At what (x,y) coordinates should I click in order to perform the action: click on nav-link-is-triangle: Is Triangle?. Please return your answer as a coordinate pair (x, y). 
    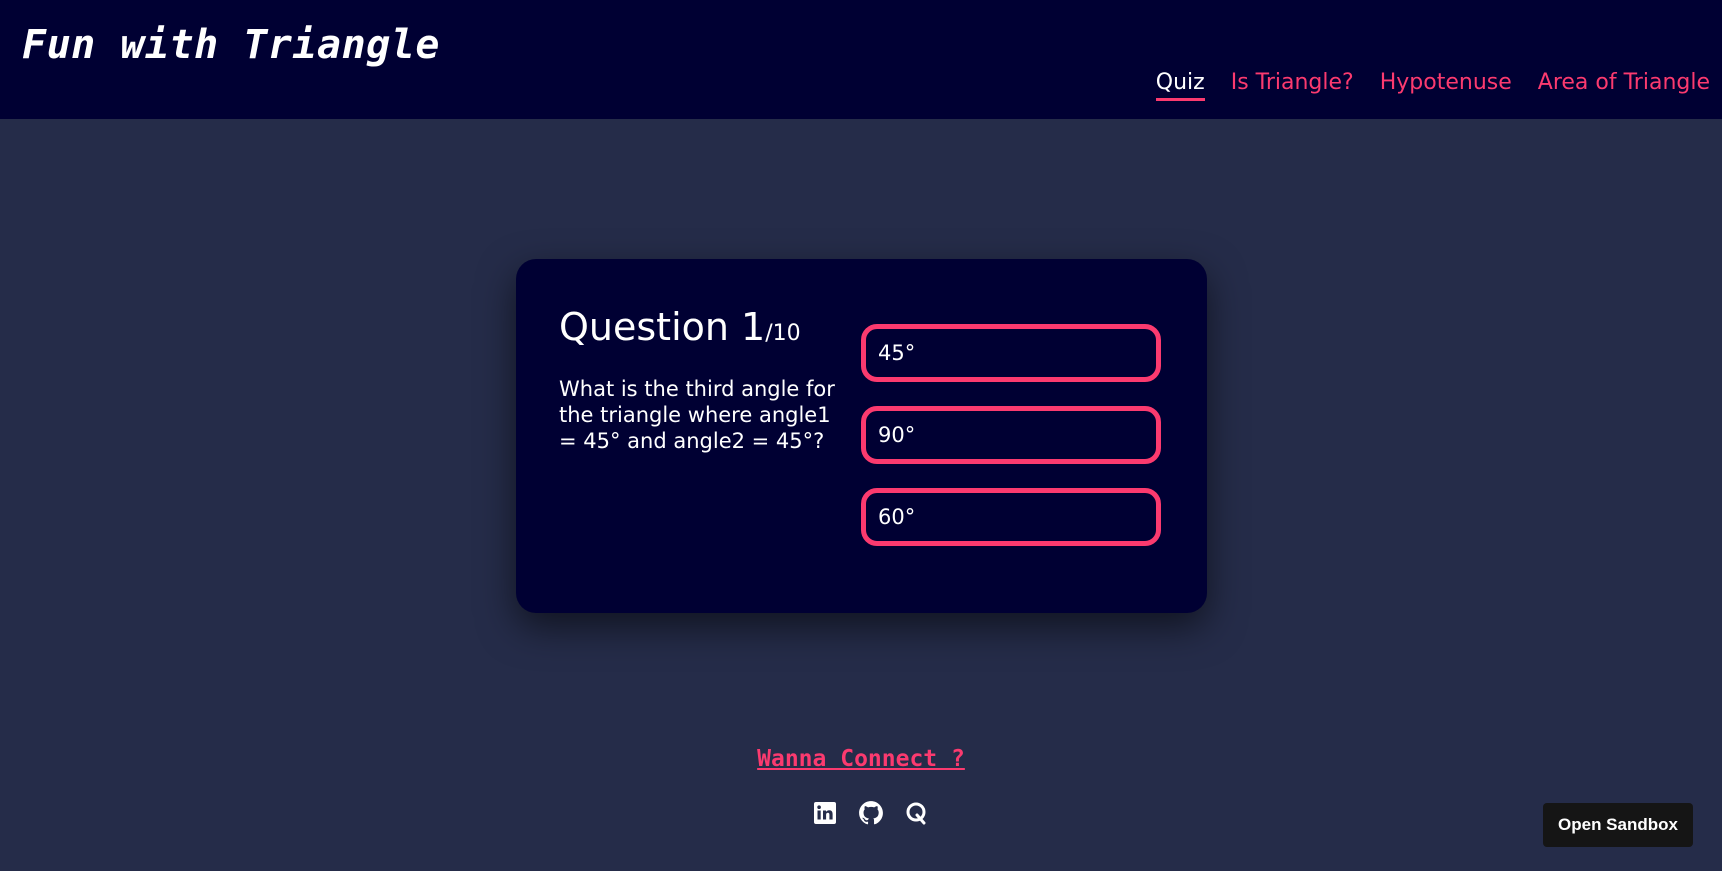
    Looking at the image, I should click on (1292, 85).